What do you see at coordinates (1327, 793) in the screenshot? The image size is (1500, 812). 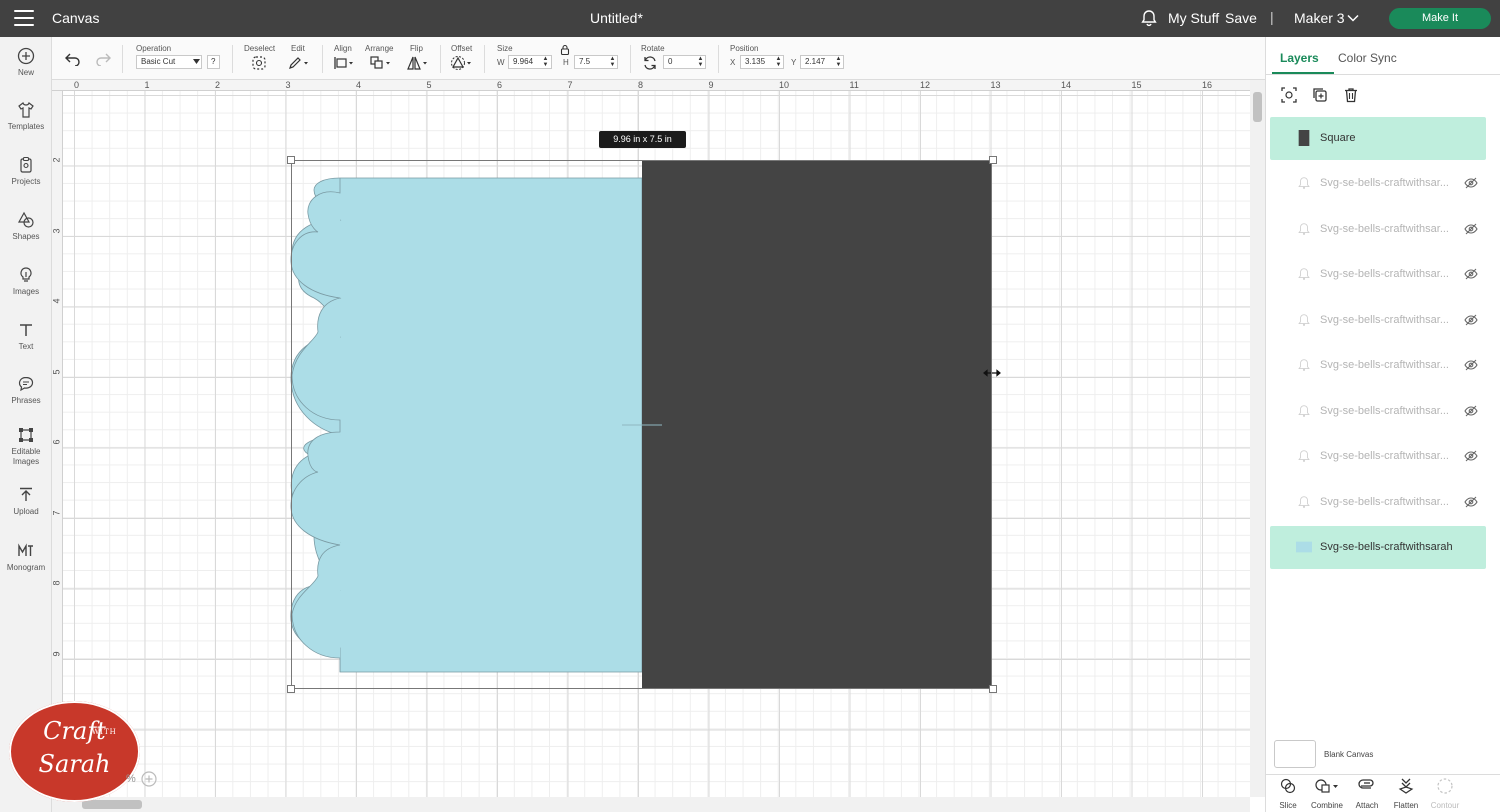 I see `combine-button: Combine` at bounding box center [1327, 793].